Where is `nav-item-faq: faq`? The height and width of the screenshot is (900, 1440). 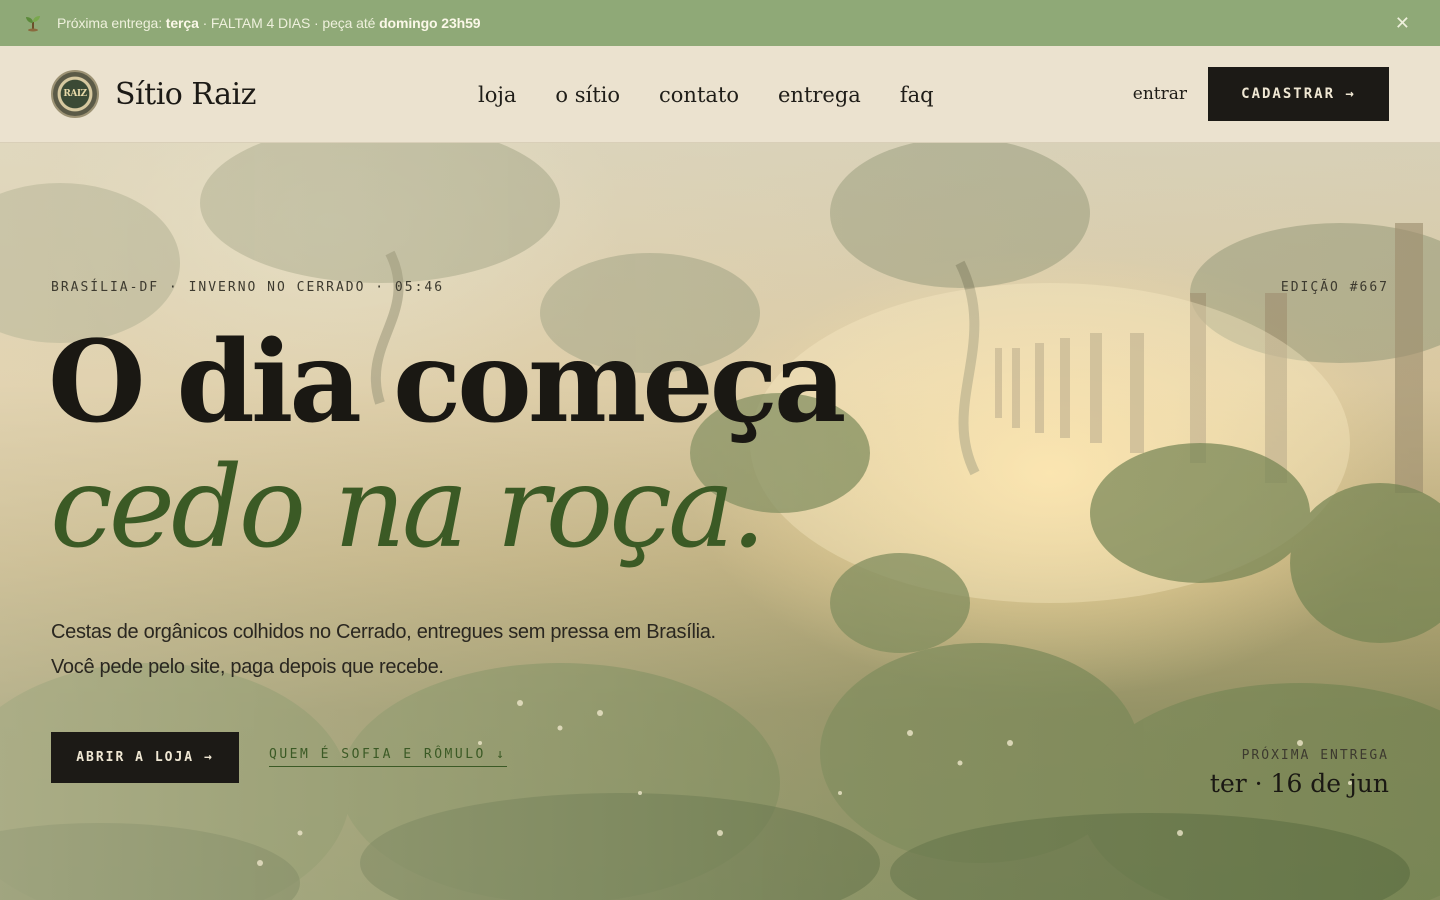 nav-item-faq: faq is located at coordinates (917, 95).